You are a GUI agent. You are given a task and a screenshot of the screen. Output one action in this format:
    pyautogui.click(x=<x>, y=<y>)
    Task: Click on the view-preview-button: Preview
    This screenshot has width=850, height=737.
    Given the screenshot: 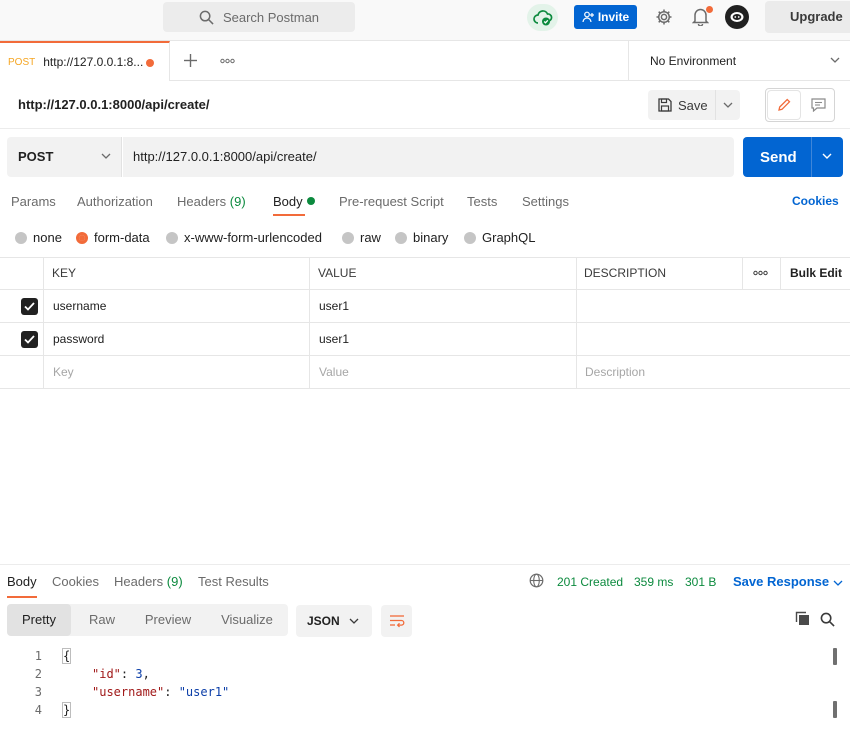 What is the action you would take?
    pyautogui.click(x=168, y=620)
    